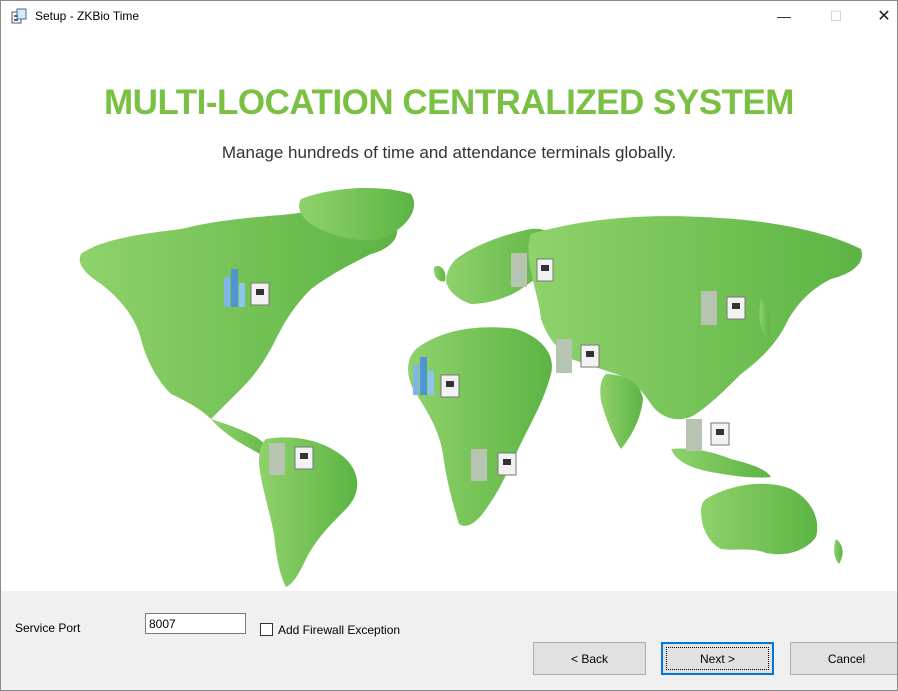 Image resolution: width=898 pixels, height=691 pixels. What do you see at coordinates (195, 623) in the screenshot?
I see `service-port-input` at bounding box center [195, 623].